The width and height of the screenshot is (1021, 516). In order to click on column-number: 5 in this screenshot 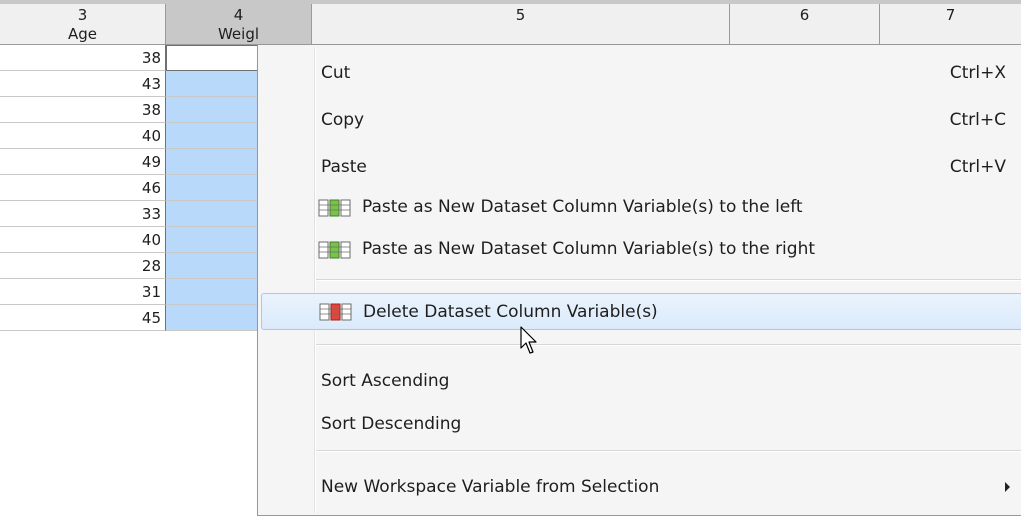, I will do `click(520, 15)`.